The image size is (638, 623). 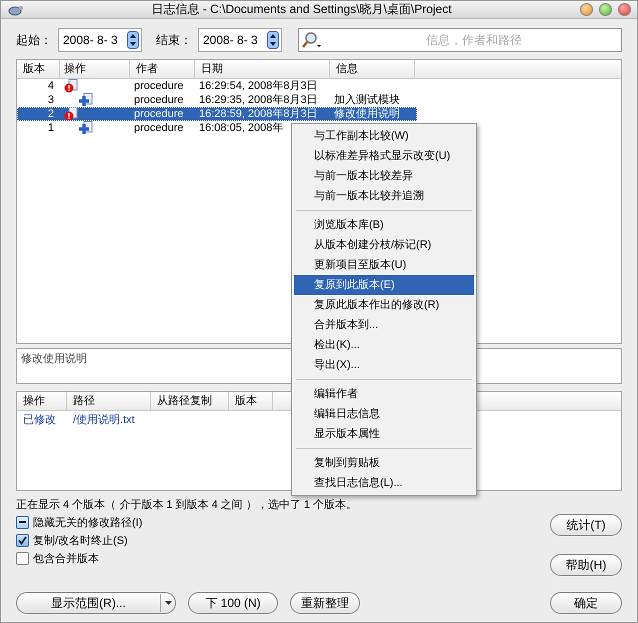 I want to click on table-cell-text: 加入测试模块, so click(x=366, y=100).